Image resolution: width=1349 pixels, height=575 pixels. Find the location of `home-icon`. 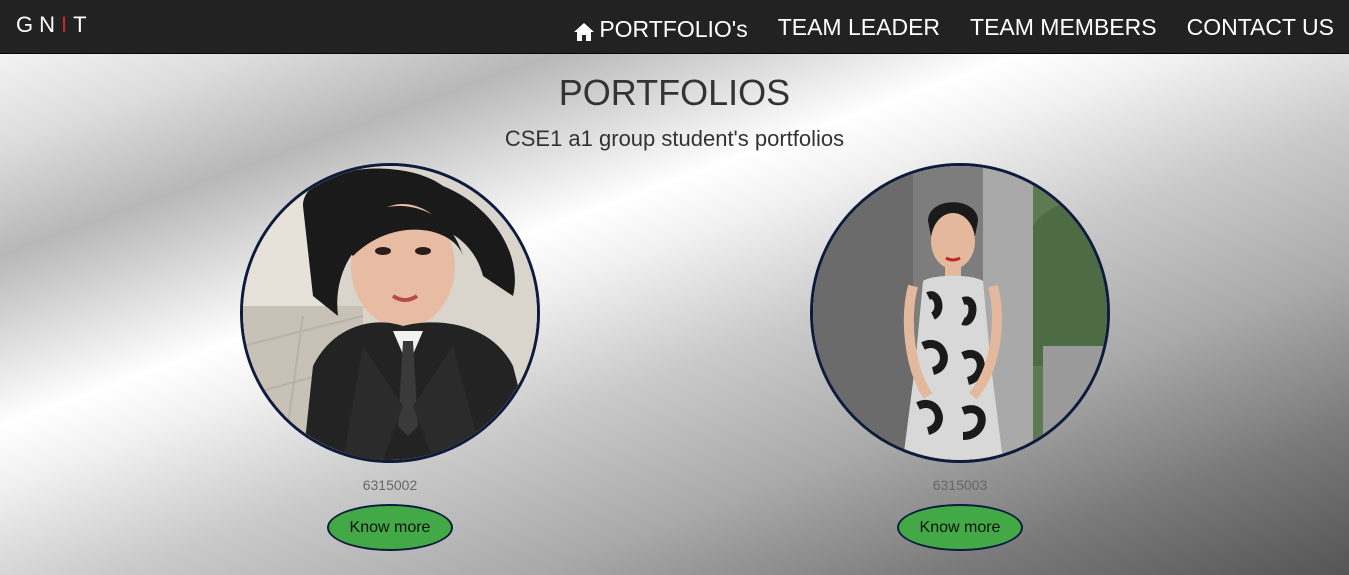

home-icon is located at coordinates (584, 31).